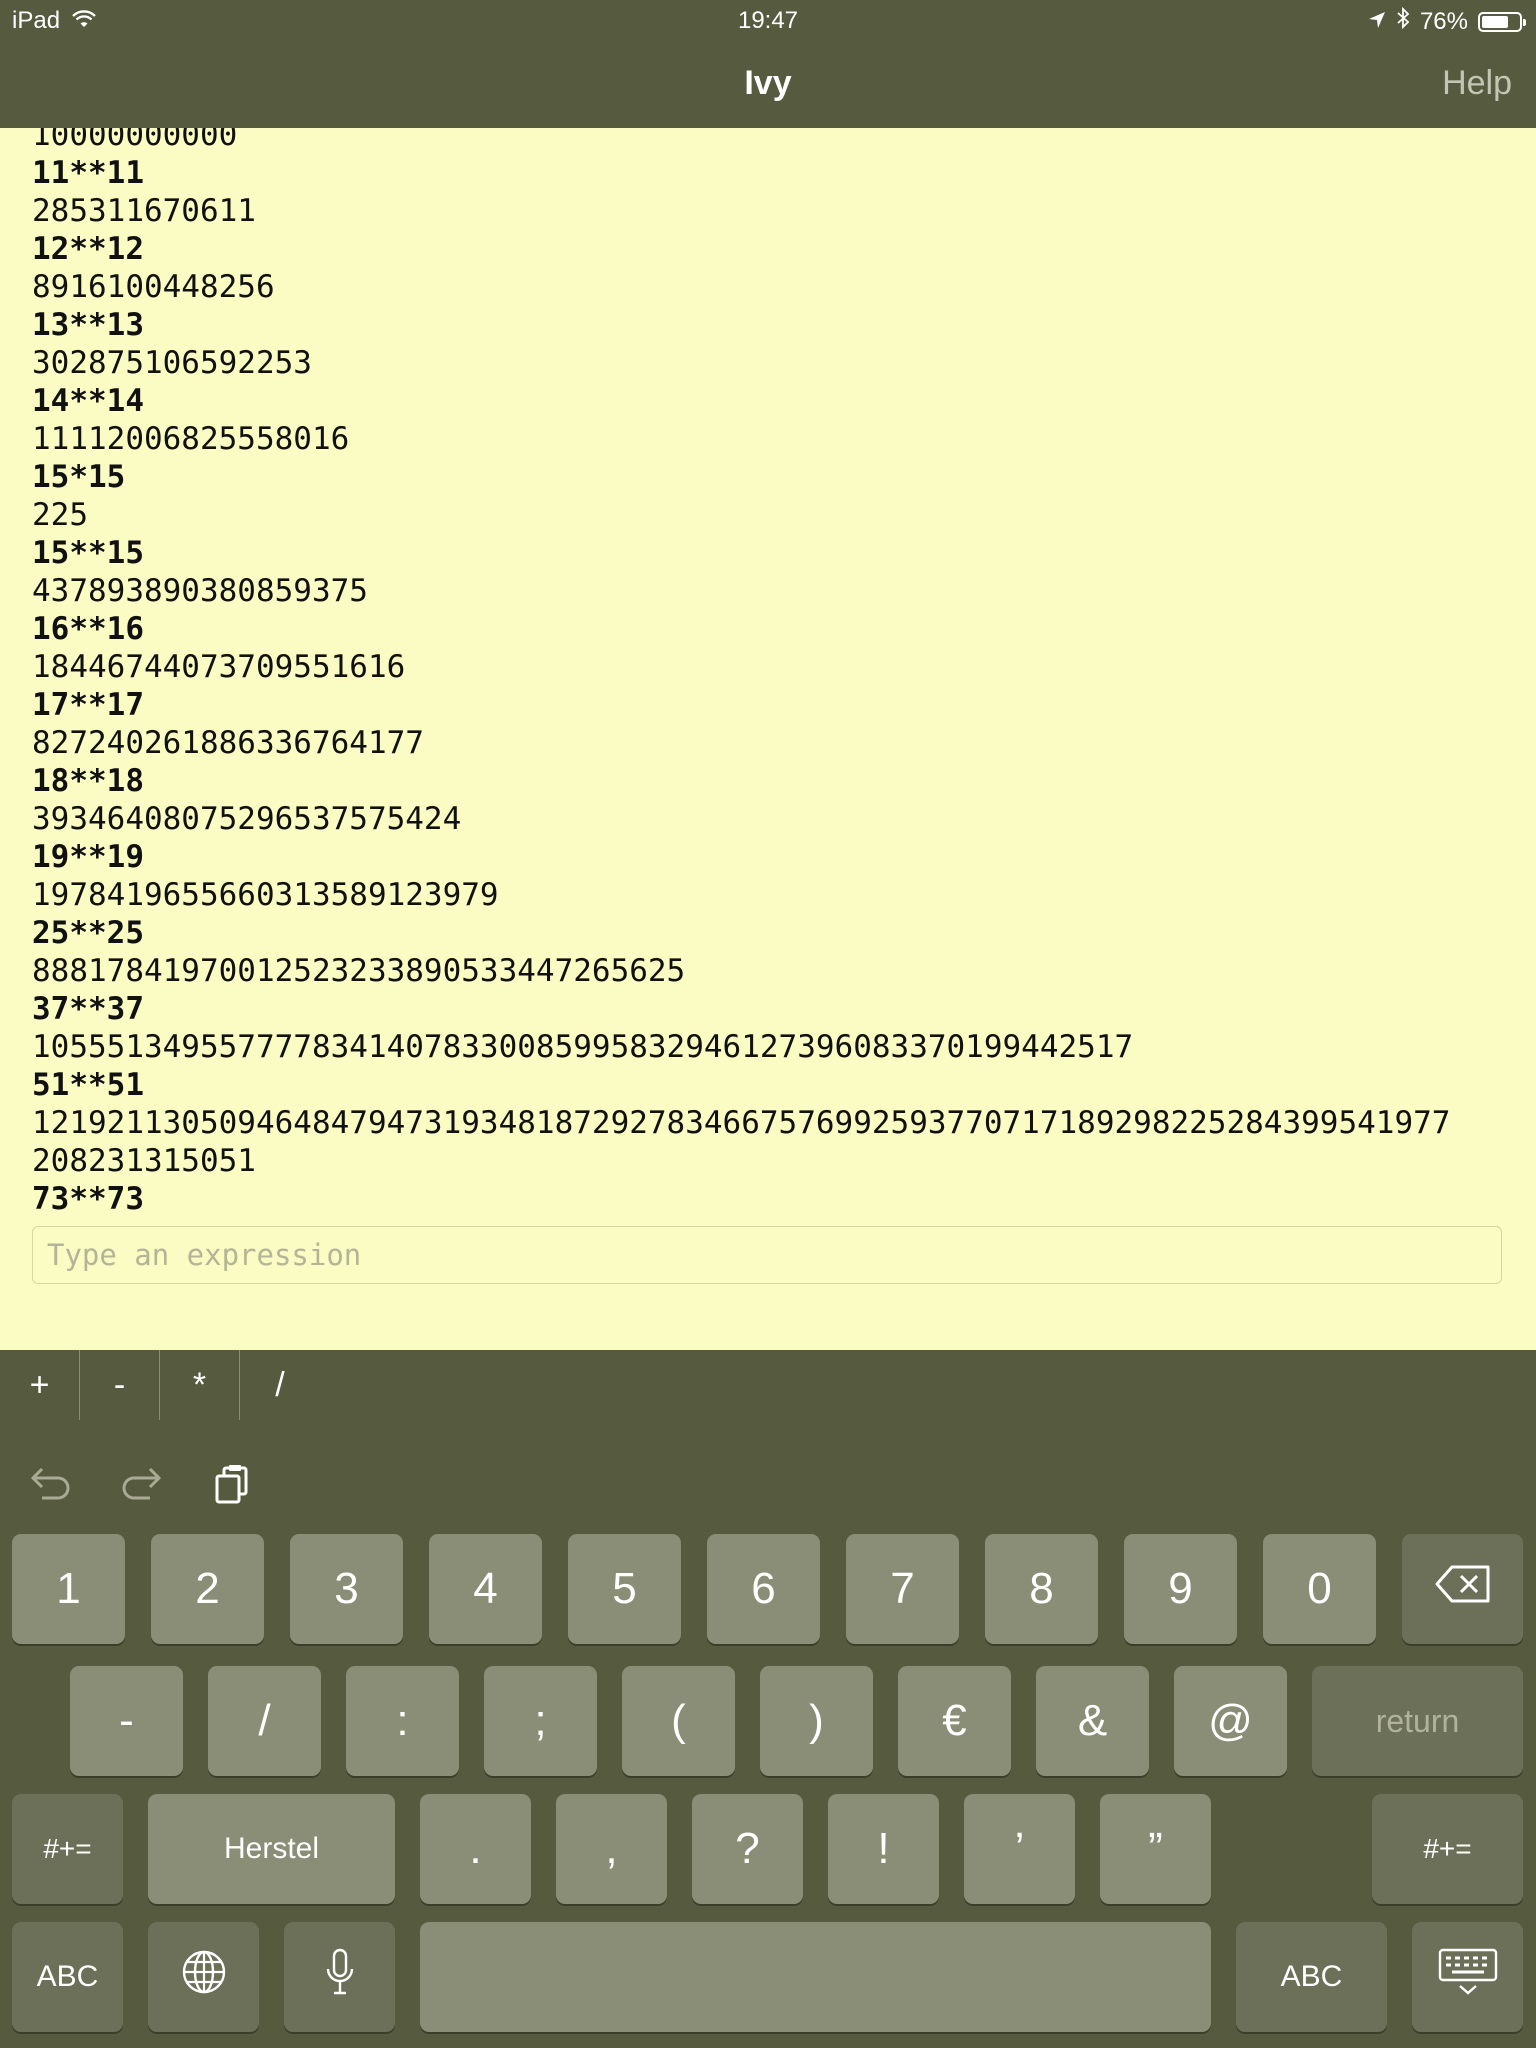 This screenshot has width=1536, height=2048. What do you see at coordinates (234, 1484) in the screenshot?
I see `paste-icon` at bounding box center [234, 1484].